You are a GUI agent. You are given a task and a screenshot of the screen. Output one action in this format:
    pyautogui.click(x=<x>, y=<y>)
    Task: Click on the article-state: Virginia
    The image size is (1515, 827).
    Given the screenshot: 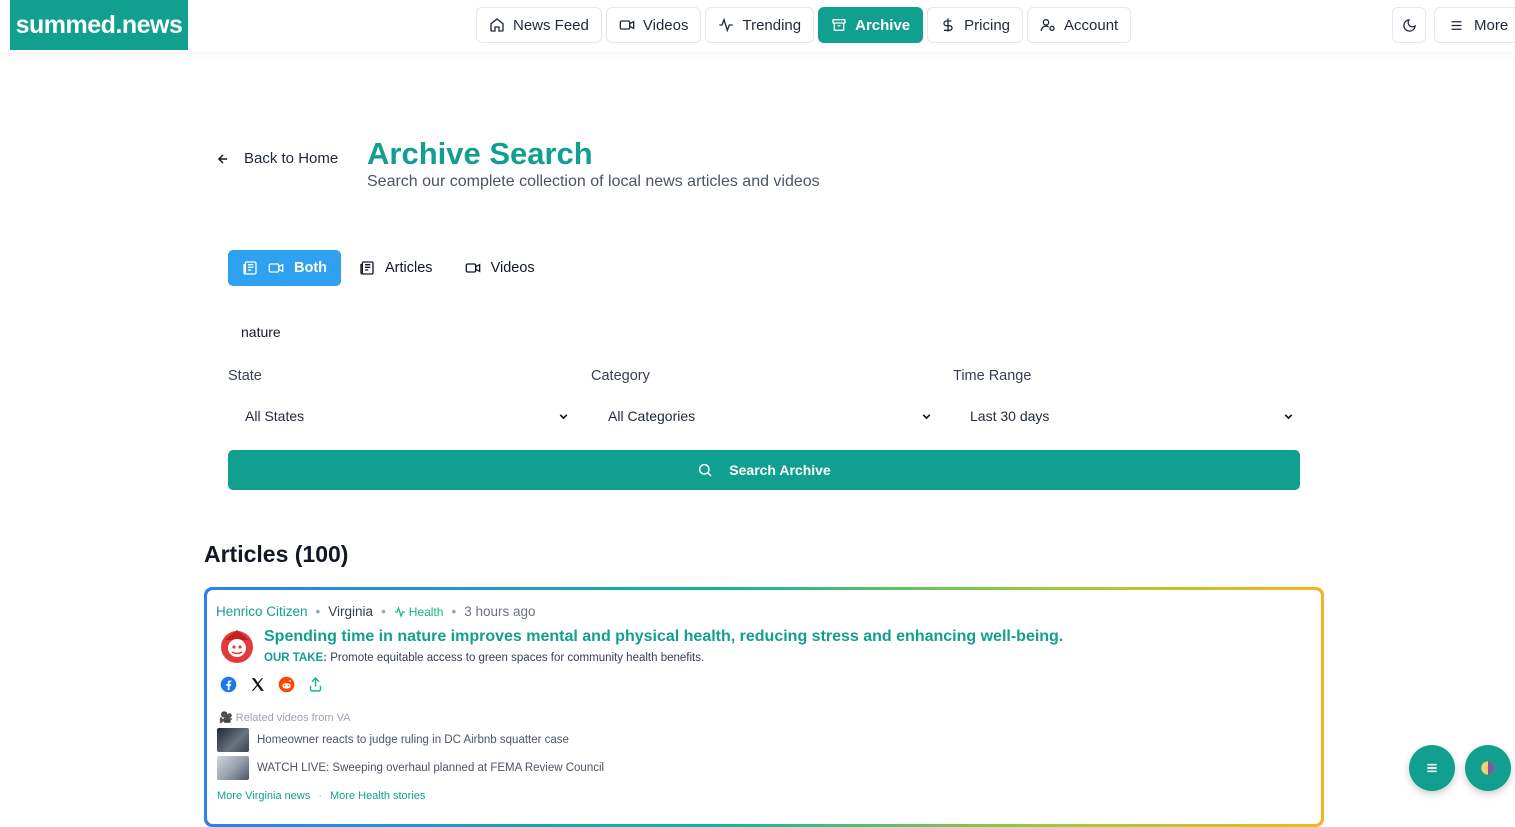 What is the action you would take?
    pyautogui.click(x=351, y=611)
    